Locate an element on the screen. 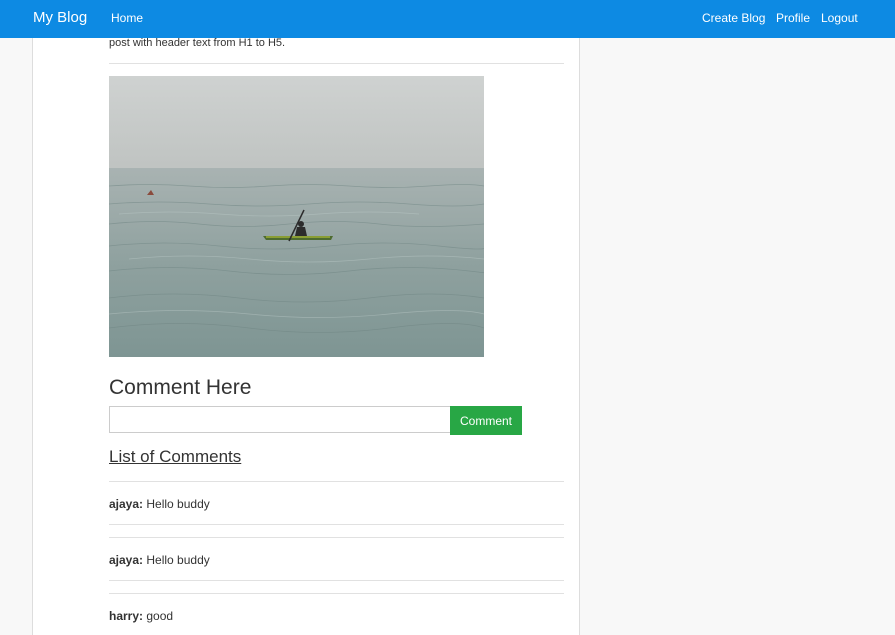 Image resolution: width=895 pixels, height=635 pixels. nav-create-blog-link: Create Blog is located at coordinates (733, 18).